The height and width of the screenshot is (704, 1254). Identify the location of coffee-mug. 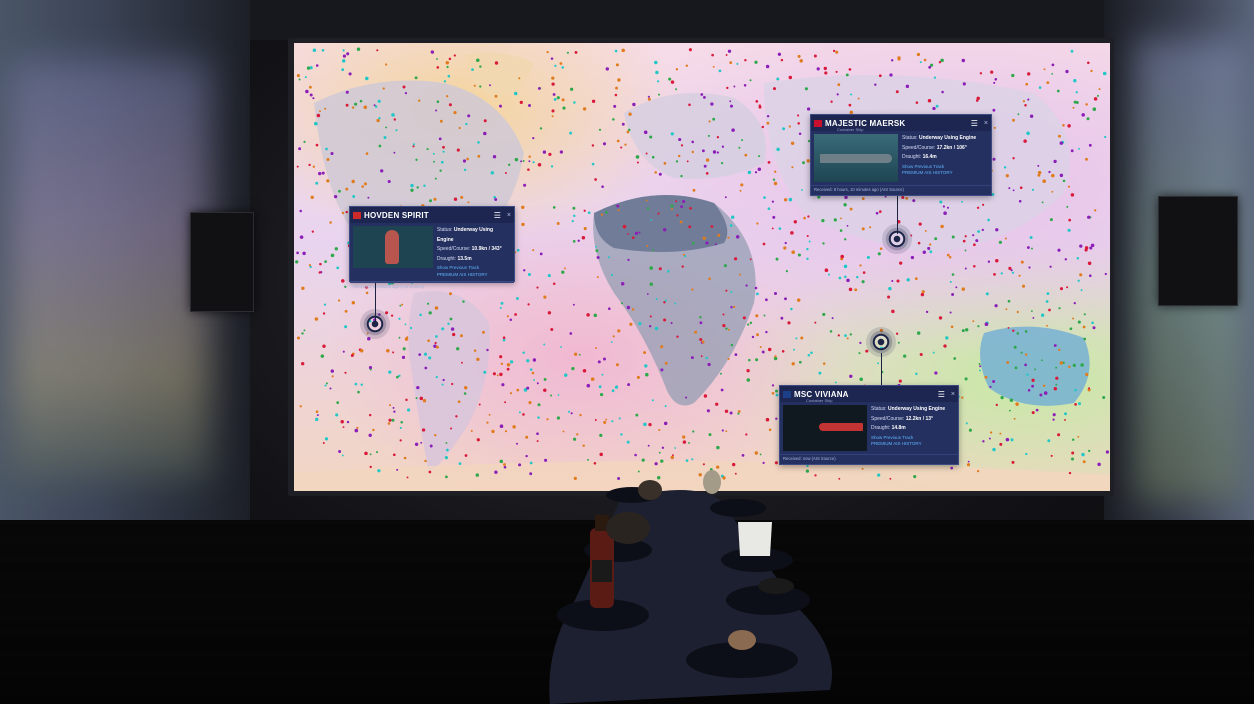
(755, 539).